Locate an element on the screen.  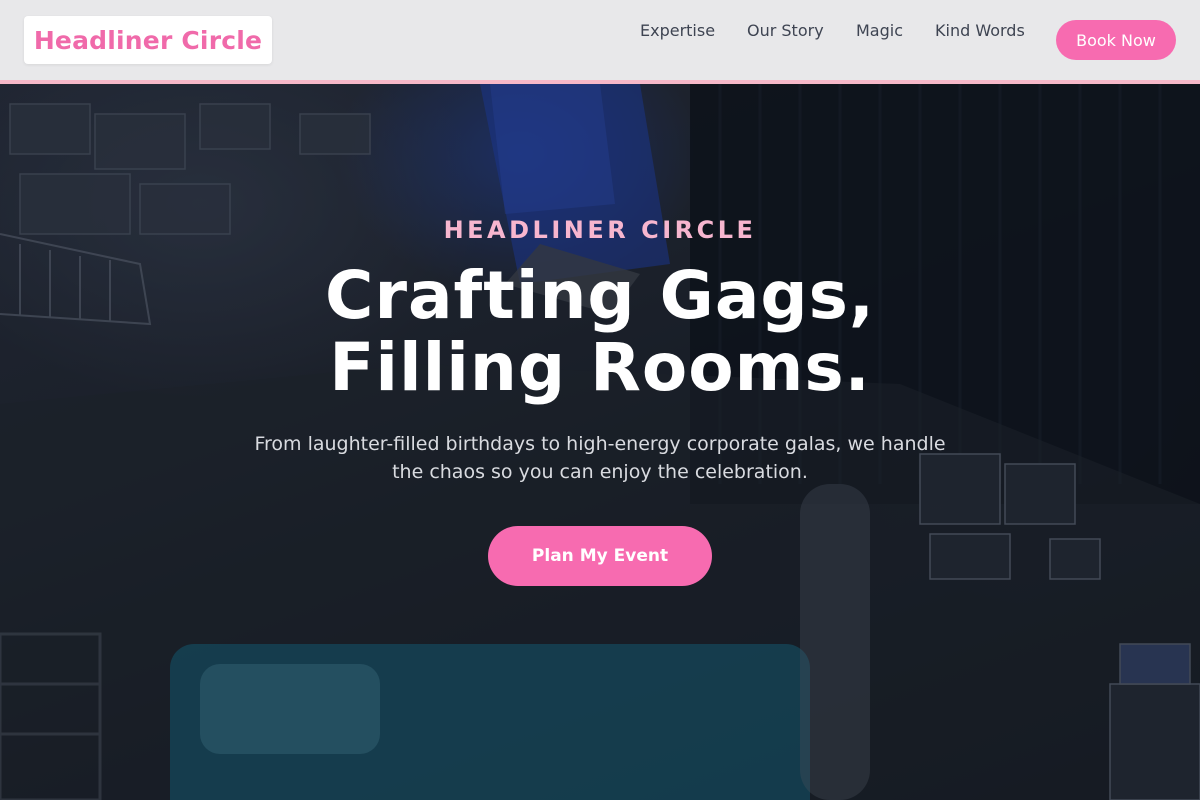
nav-link-kind-words: Kind Words is located at coordinates (980, 30).